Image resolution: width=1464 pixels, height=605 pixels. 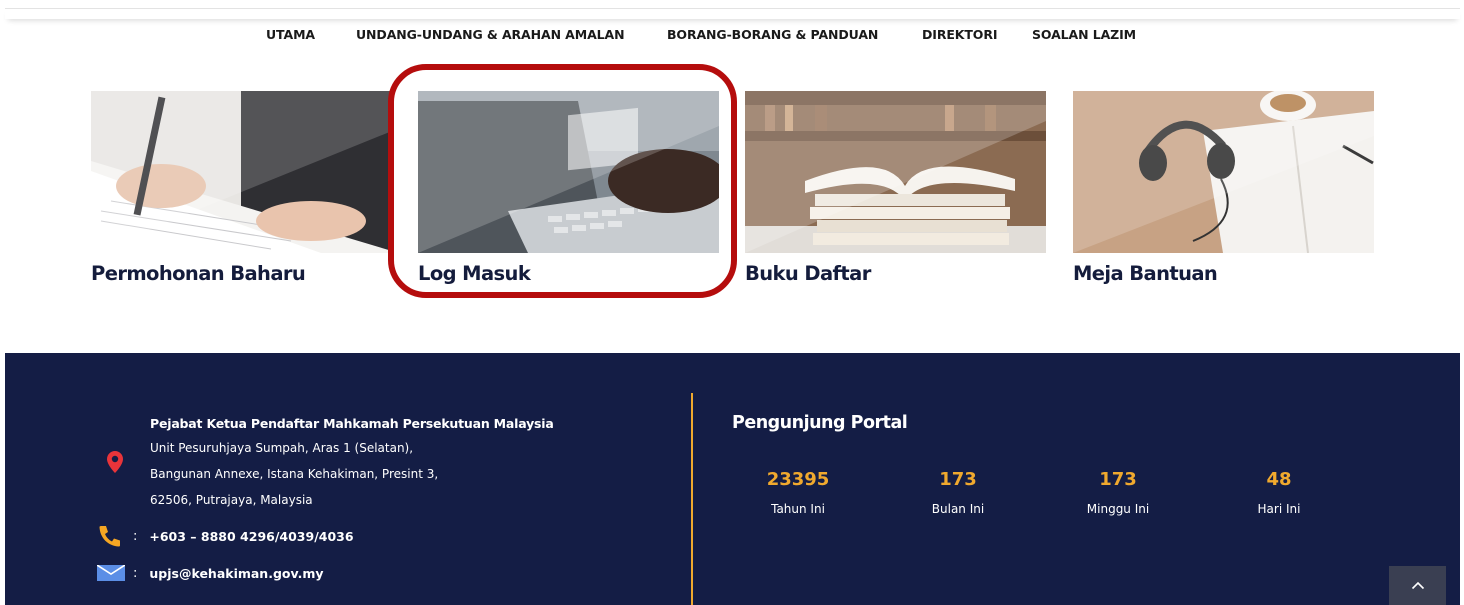 I want to click on books-stack-image, so click(x=895, y=172).